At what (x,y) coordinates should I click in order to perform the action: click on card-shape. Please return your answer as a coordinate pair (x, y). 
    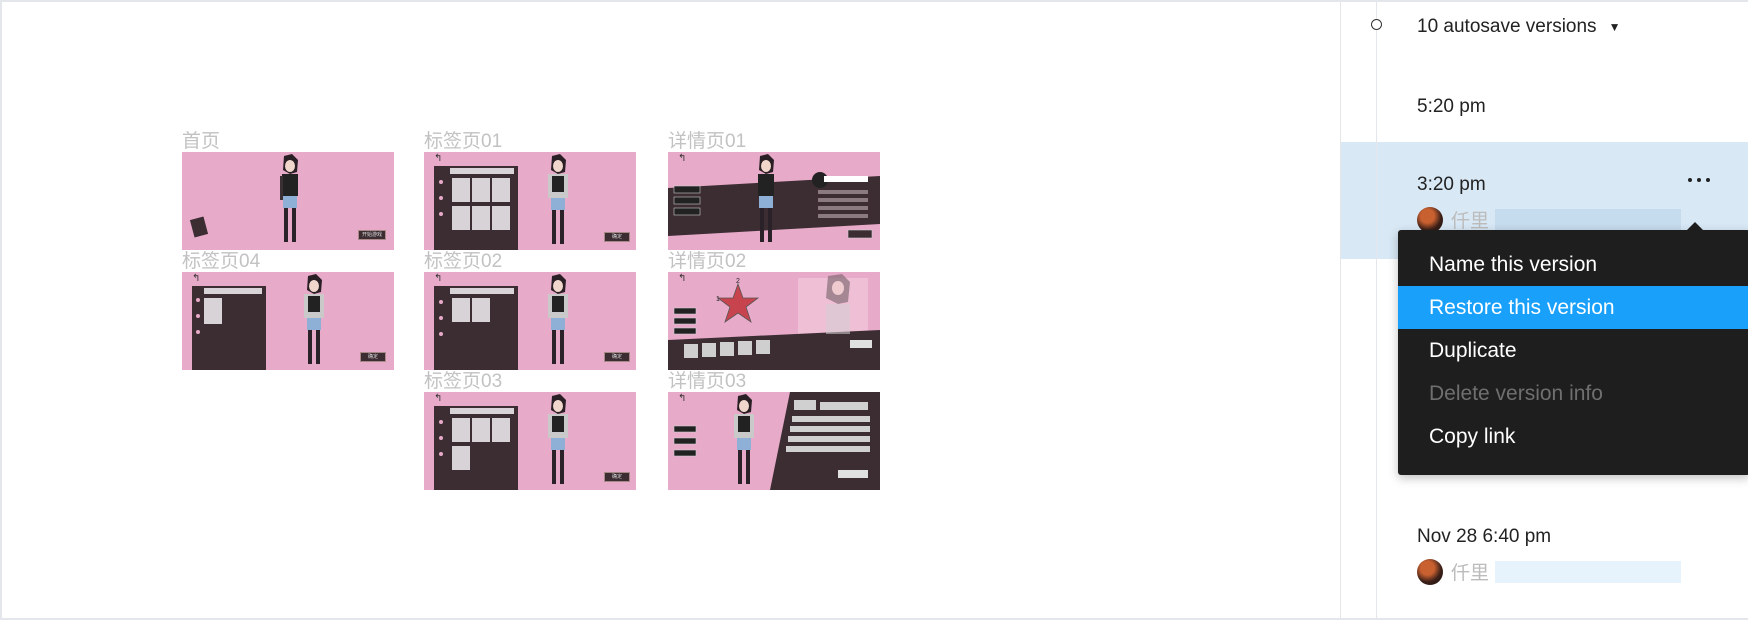
    Looking at the image, I should click on (199, 227).